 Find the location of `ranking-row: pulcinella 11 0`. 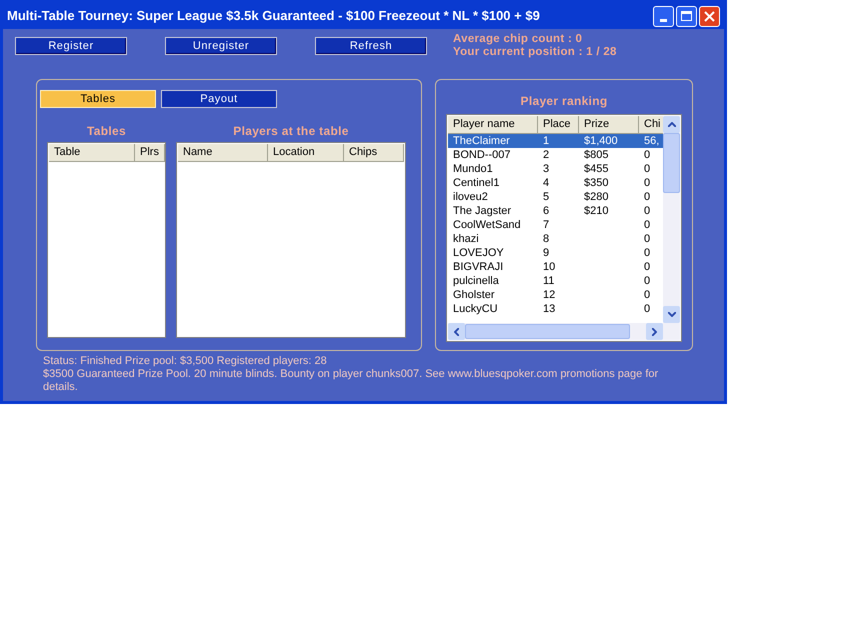

ranking-row: pulcinella 11 0 is located at coordinates (555, 281).